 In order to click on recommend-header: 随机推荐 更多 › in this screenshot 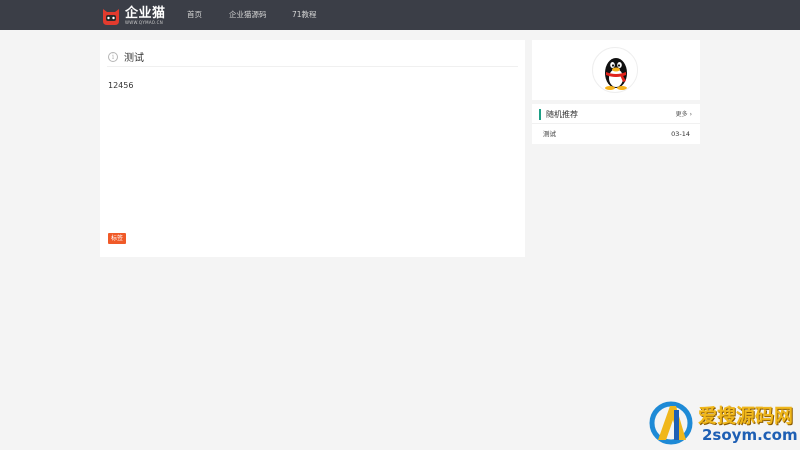, I will do `click(616, 114)`.